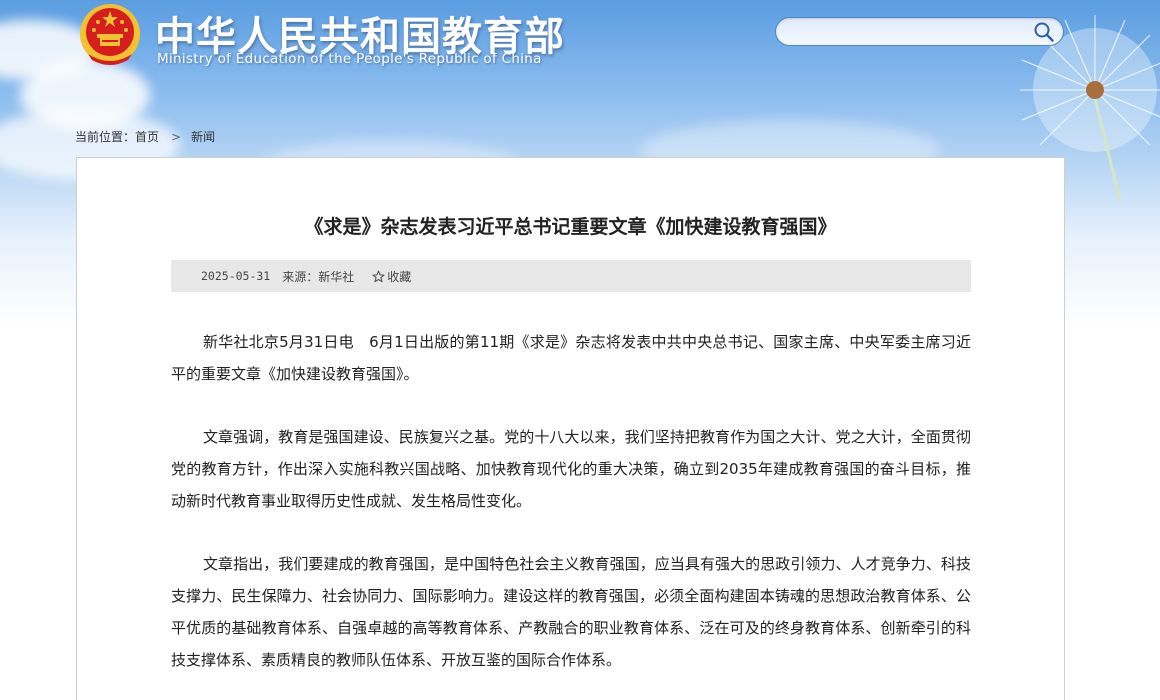 The height and width of the screenshot is (700, 1160). I want to click on article-title: 《求是》杂志发表习近平总书记重要文章《加快建设教育强国》, so click(570, 227).